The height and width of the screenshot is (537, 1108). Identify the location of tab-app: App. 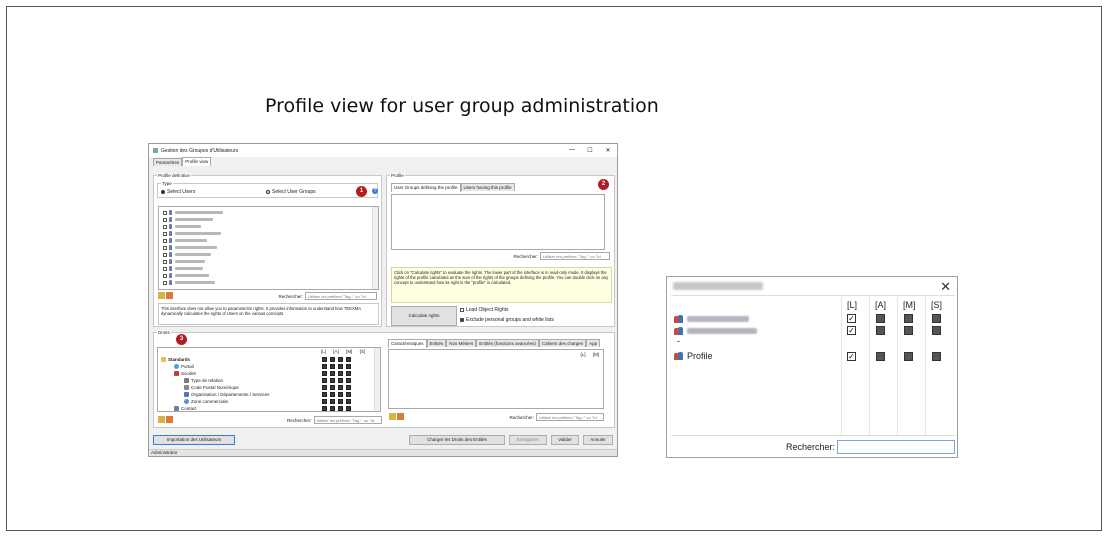
(593, 343).